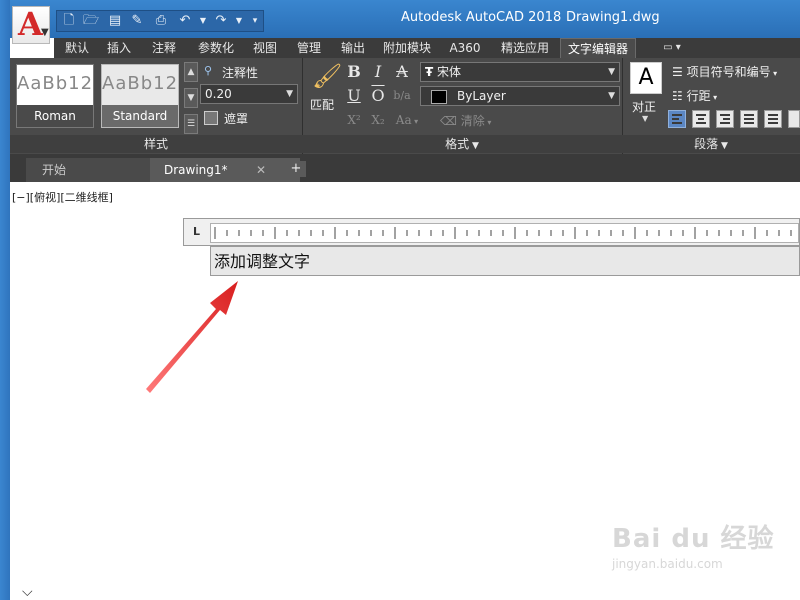 This screenshot has width=800, height=600. What do you see at coordinates (725, 119) in the screenshot?
I see `align-right-button` at bounding box center [725, 119].